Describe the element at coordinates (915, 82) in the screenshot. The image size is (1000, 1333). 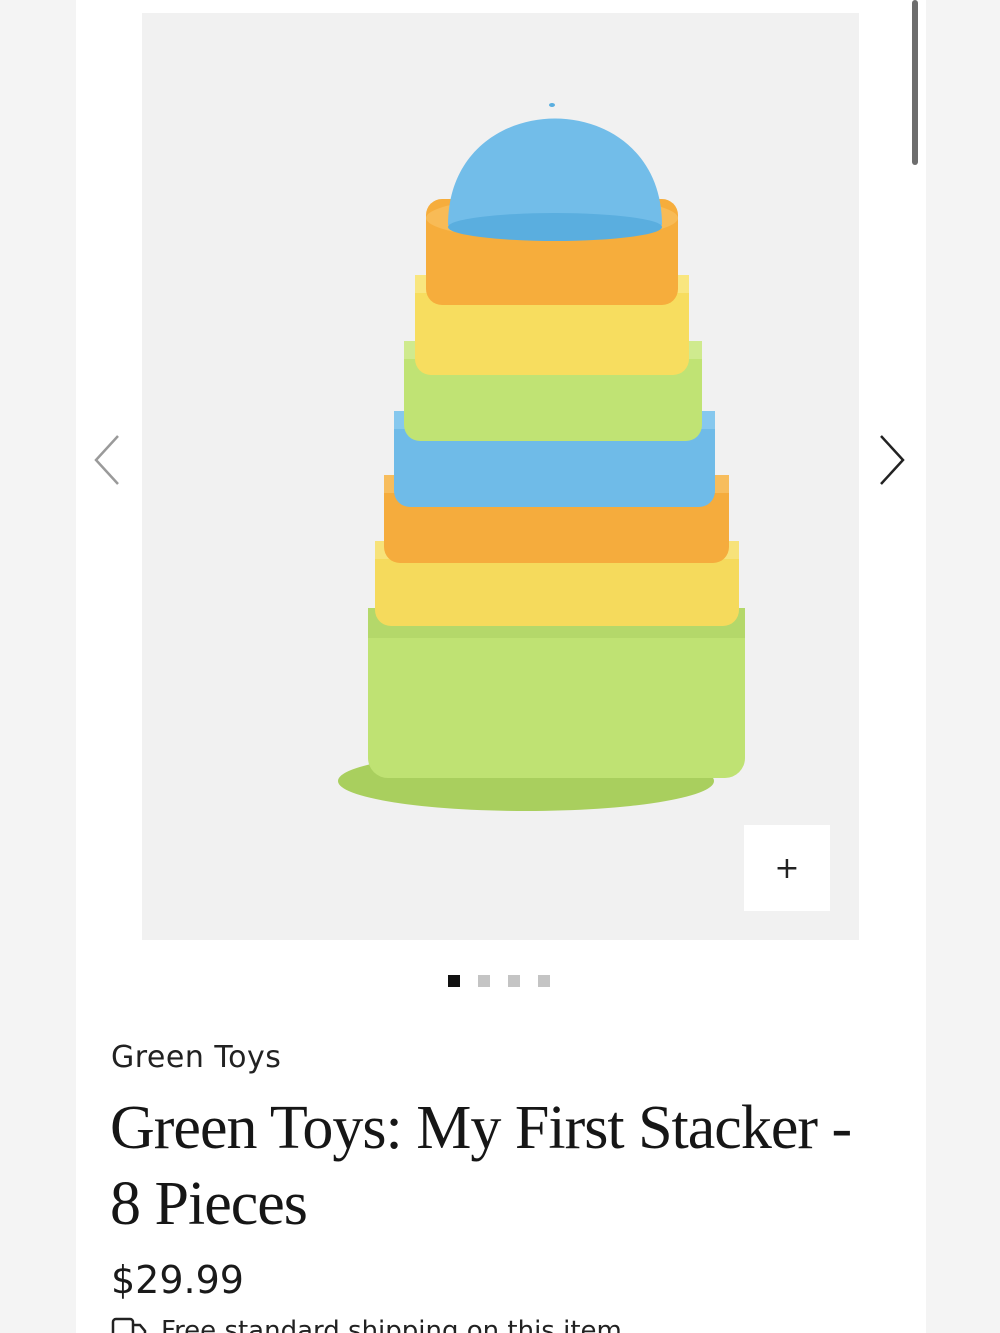
I see `scrollbar-thumb` at that location.